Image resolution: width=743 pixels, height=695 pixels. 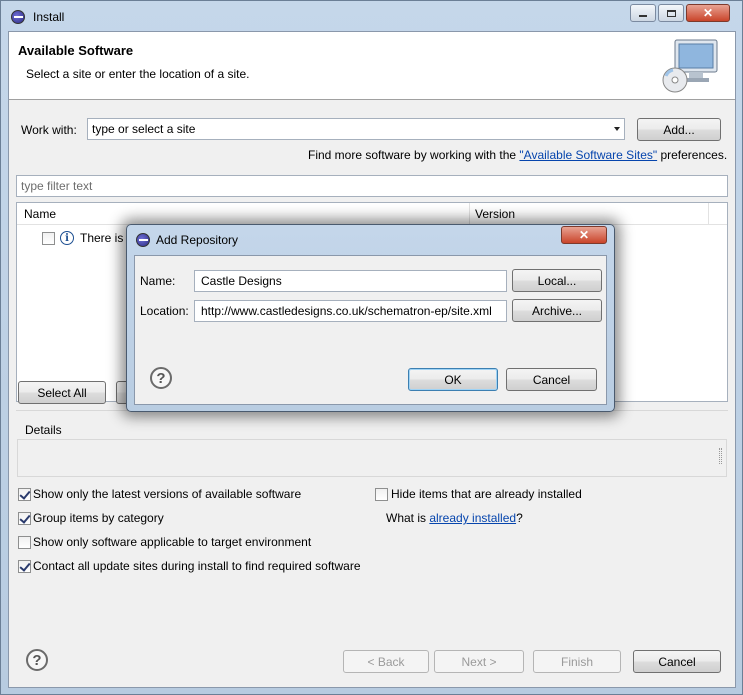 What do you see at coordinates (48, 238) in the screenshot?
I see `tree-row-checkbox` at bounding box center [48, 238].